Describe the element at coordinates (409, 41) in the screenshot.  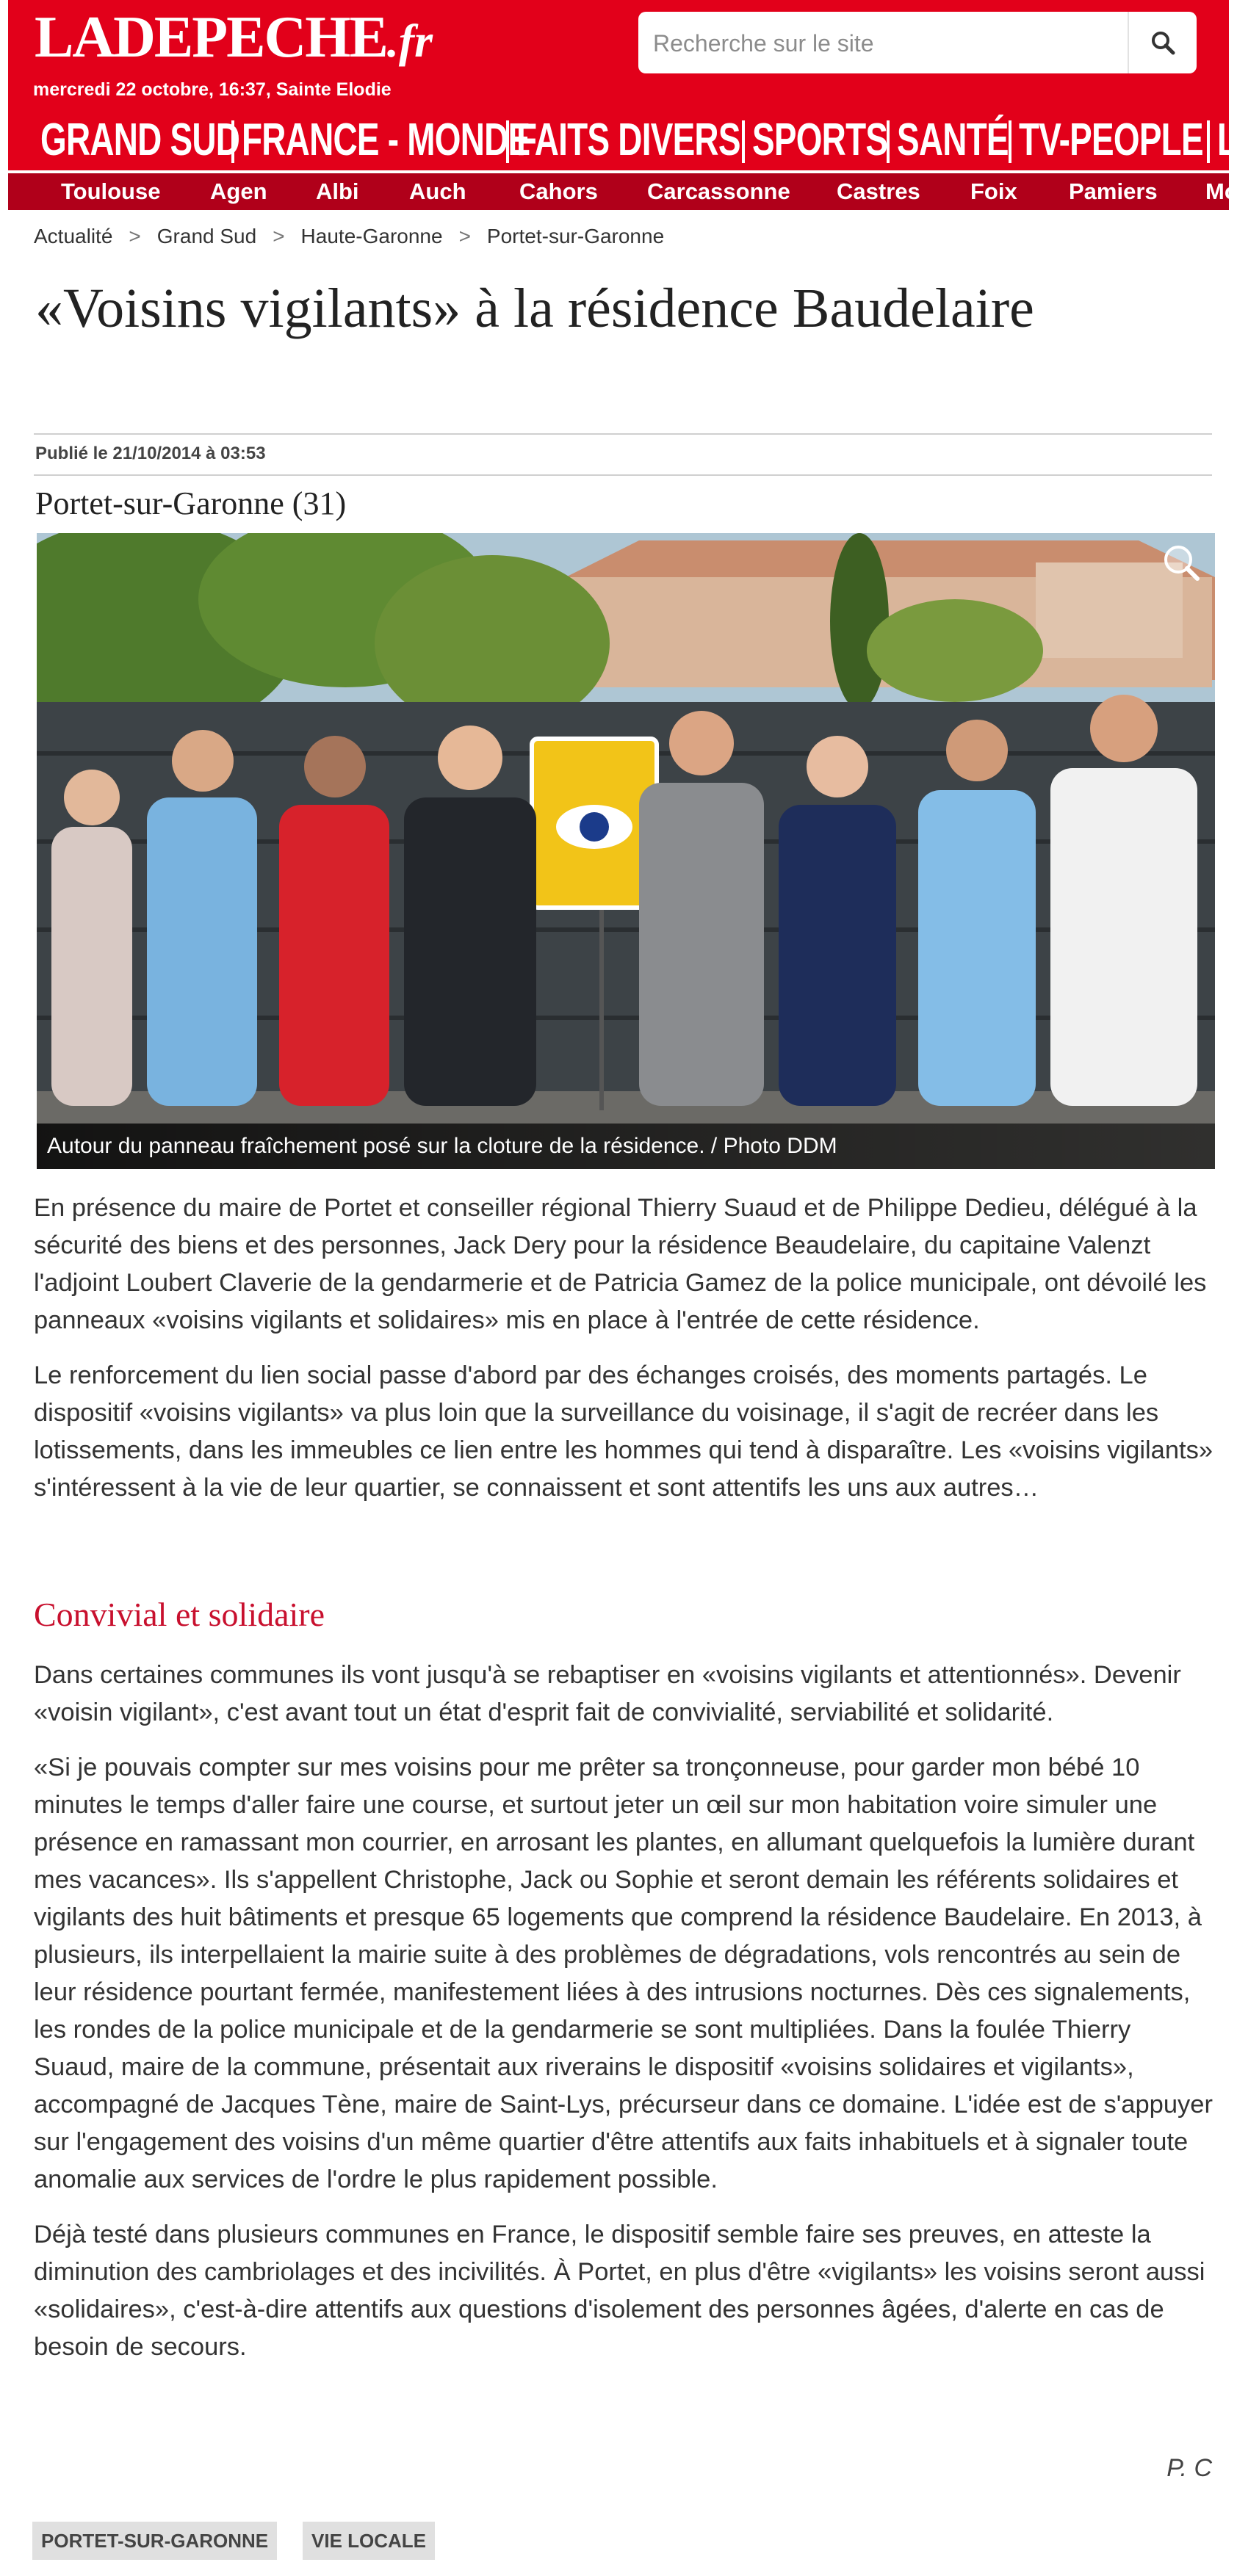
I see `logo-domain: .fr` at that location.